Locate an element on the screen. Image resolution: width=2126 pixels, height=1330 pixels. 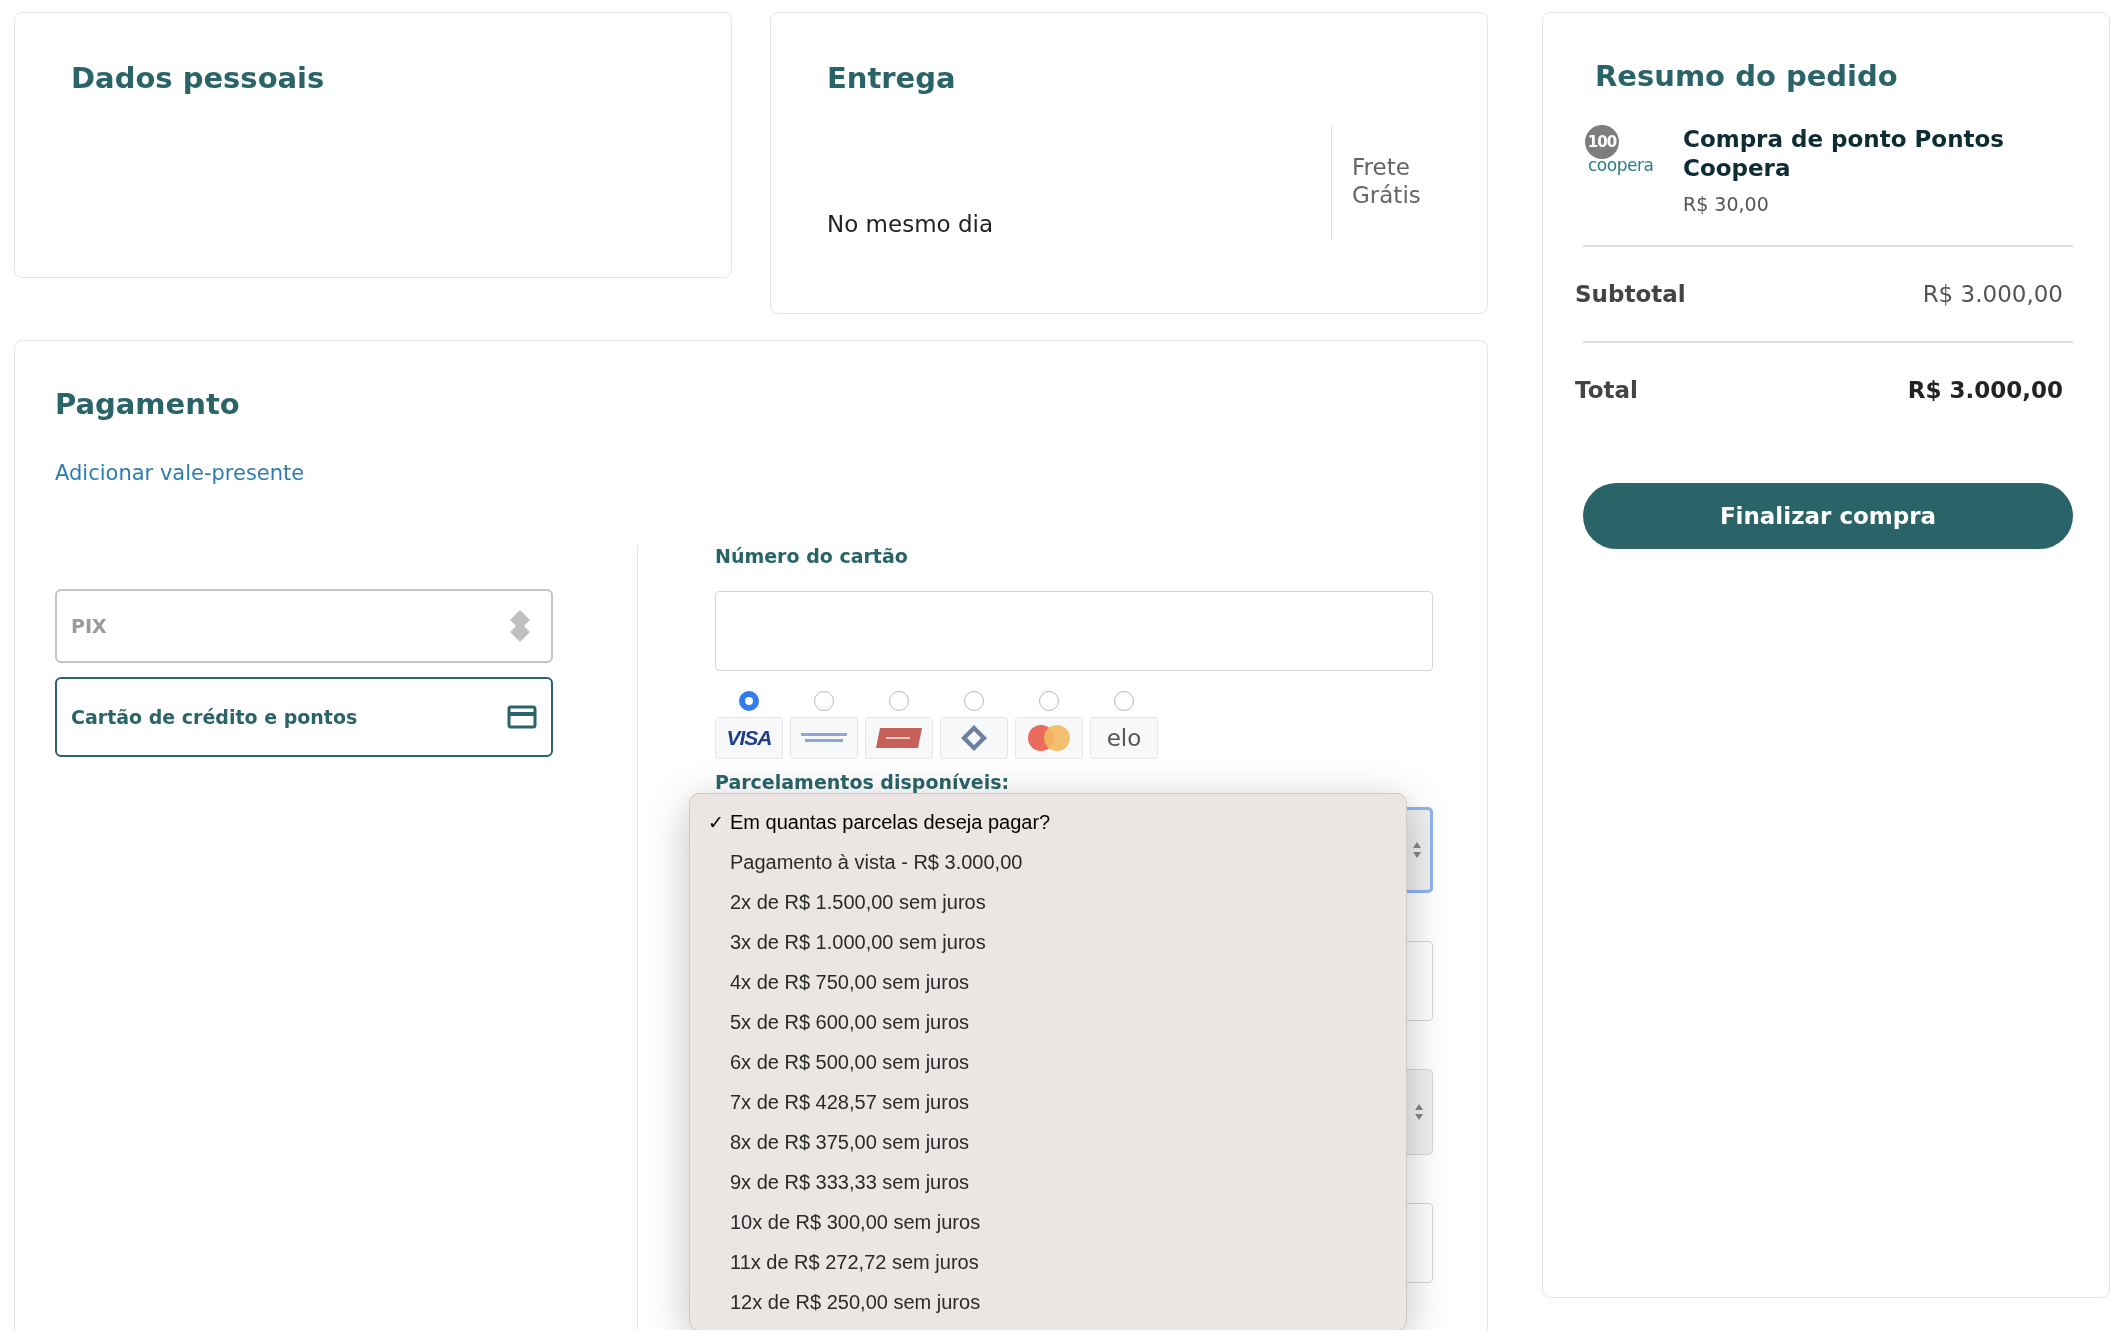
field-label: Número do cartão is located at coordinates (812, 556).